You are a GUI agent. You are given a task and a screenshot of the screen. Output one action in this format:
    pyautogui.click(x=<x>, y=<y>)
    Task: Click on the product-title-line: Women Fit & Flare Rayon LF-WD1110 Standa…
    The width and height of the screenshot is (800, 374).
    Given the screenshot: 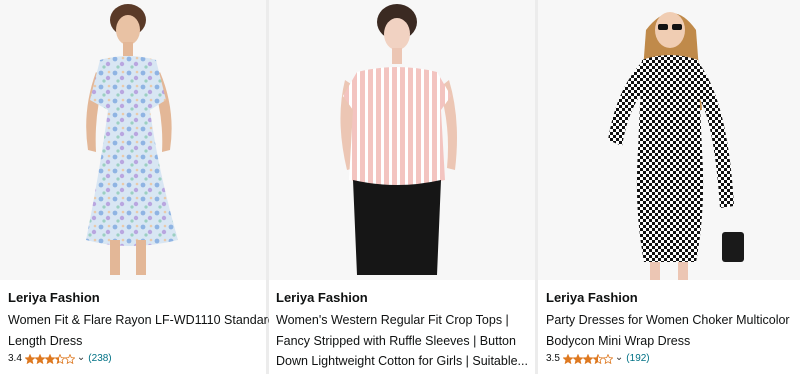 What is the action you would take?
    pyautogui.click(x=141, y=320)
    